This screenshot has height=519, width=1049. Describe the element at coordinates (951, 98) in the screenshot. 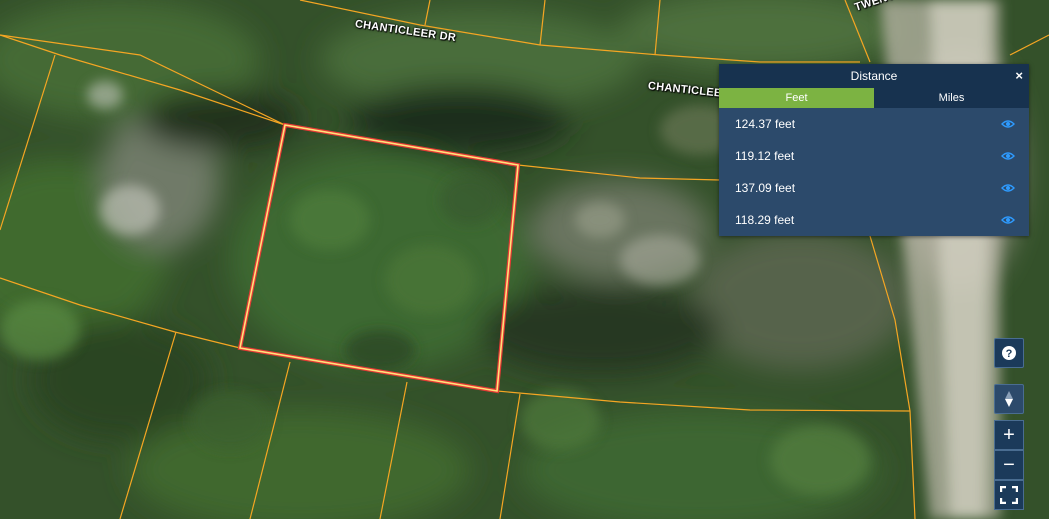

I see `tab-miles: Miles` at that location.